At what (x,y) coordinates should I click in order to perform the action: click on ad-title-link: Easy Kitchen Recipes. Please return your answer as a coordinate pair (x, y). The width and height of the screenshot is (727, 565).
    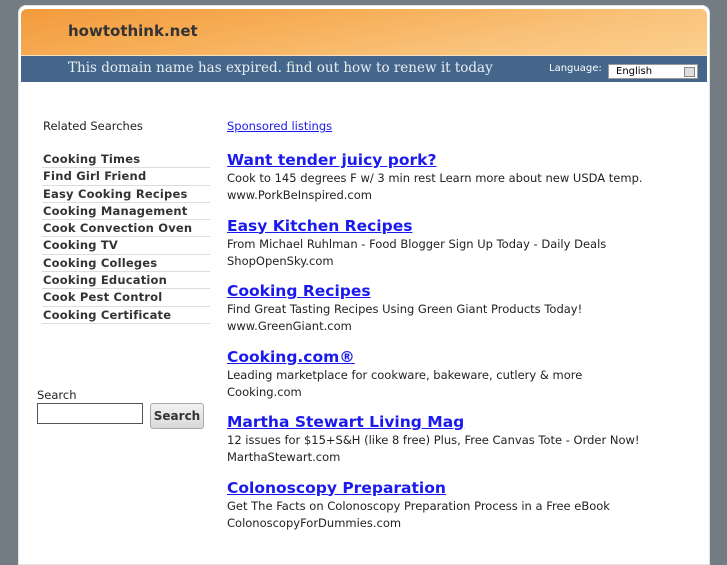
    Looking at the image, I should click on (457, 226).